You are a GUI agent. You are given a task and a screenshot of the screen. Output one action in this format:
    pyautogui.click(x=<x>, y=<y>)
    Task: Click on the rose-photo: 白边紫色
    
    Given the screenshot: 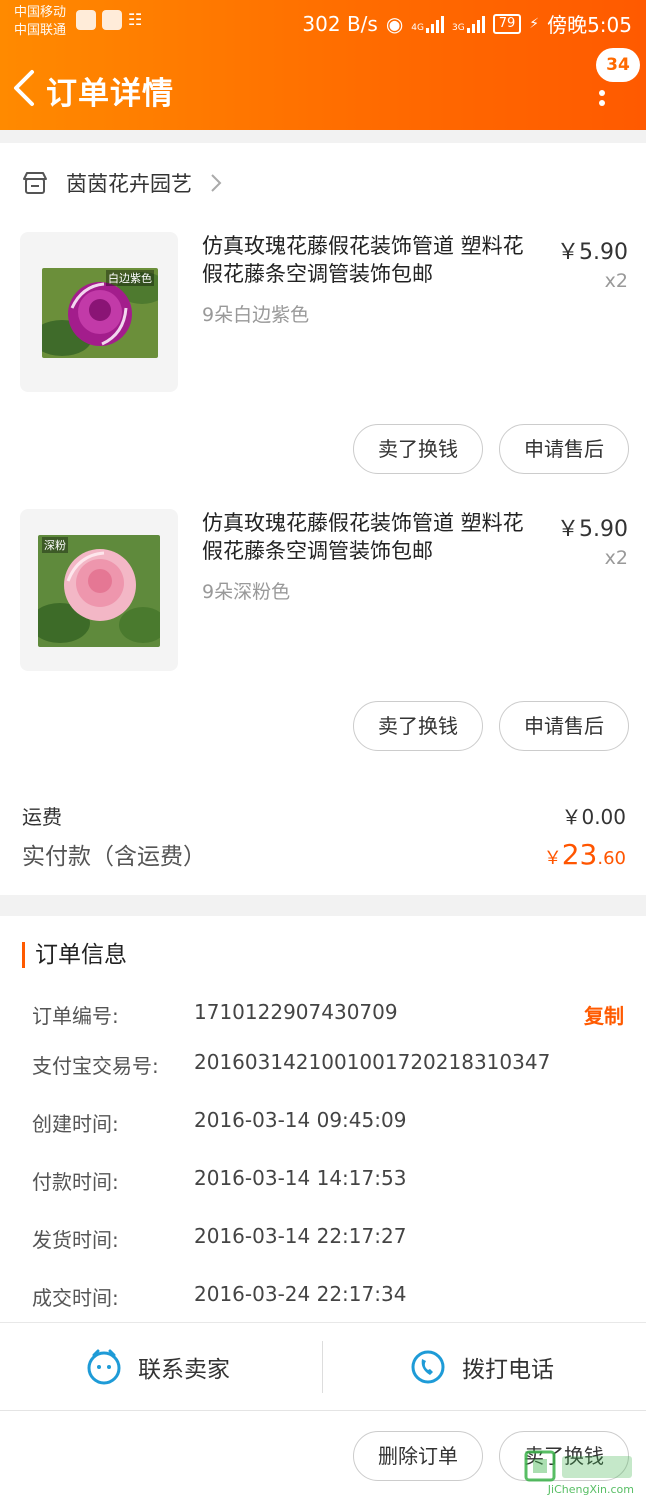 What is the action you would take?
    pyautogui.click(x=100, y=313)
    